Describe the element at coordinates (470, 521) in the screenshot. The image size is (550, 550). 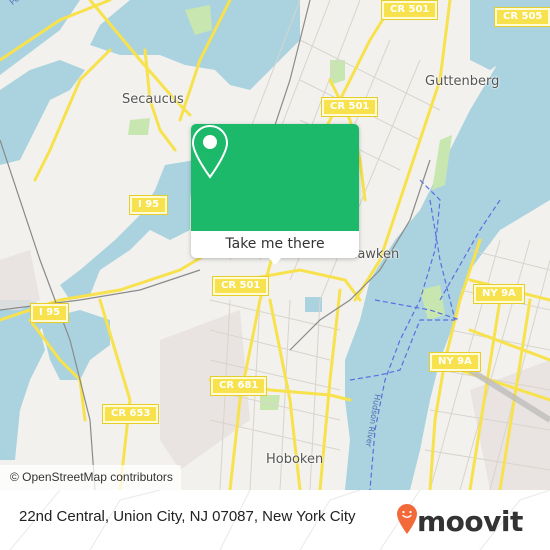
I see `moovit-wordmark: moovit` at that location.